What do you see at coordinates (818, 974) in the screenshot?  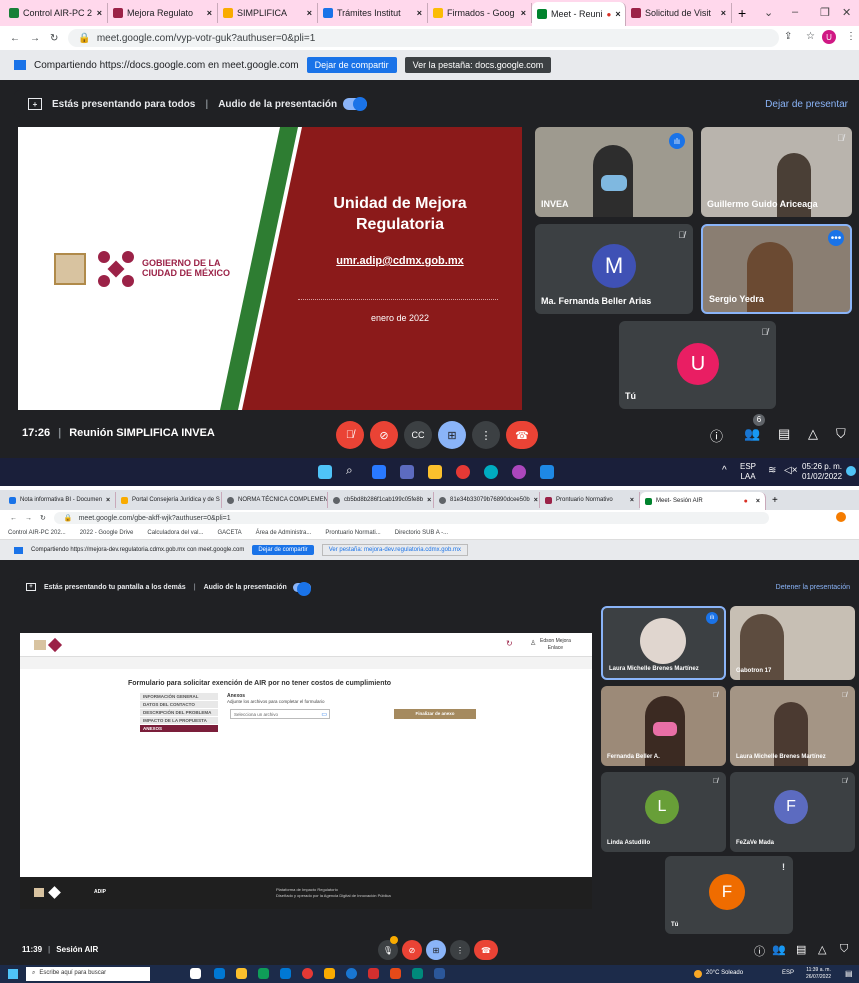 I see `system-clock: 11:39 a. m. 26/07/2022` at bounding box center [818, 974].